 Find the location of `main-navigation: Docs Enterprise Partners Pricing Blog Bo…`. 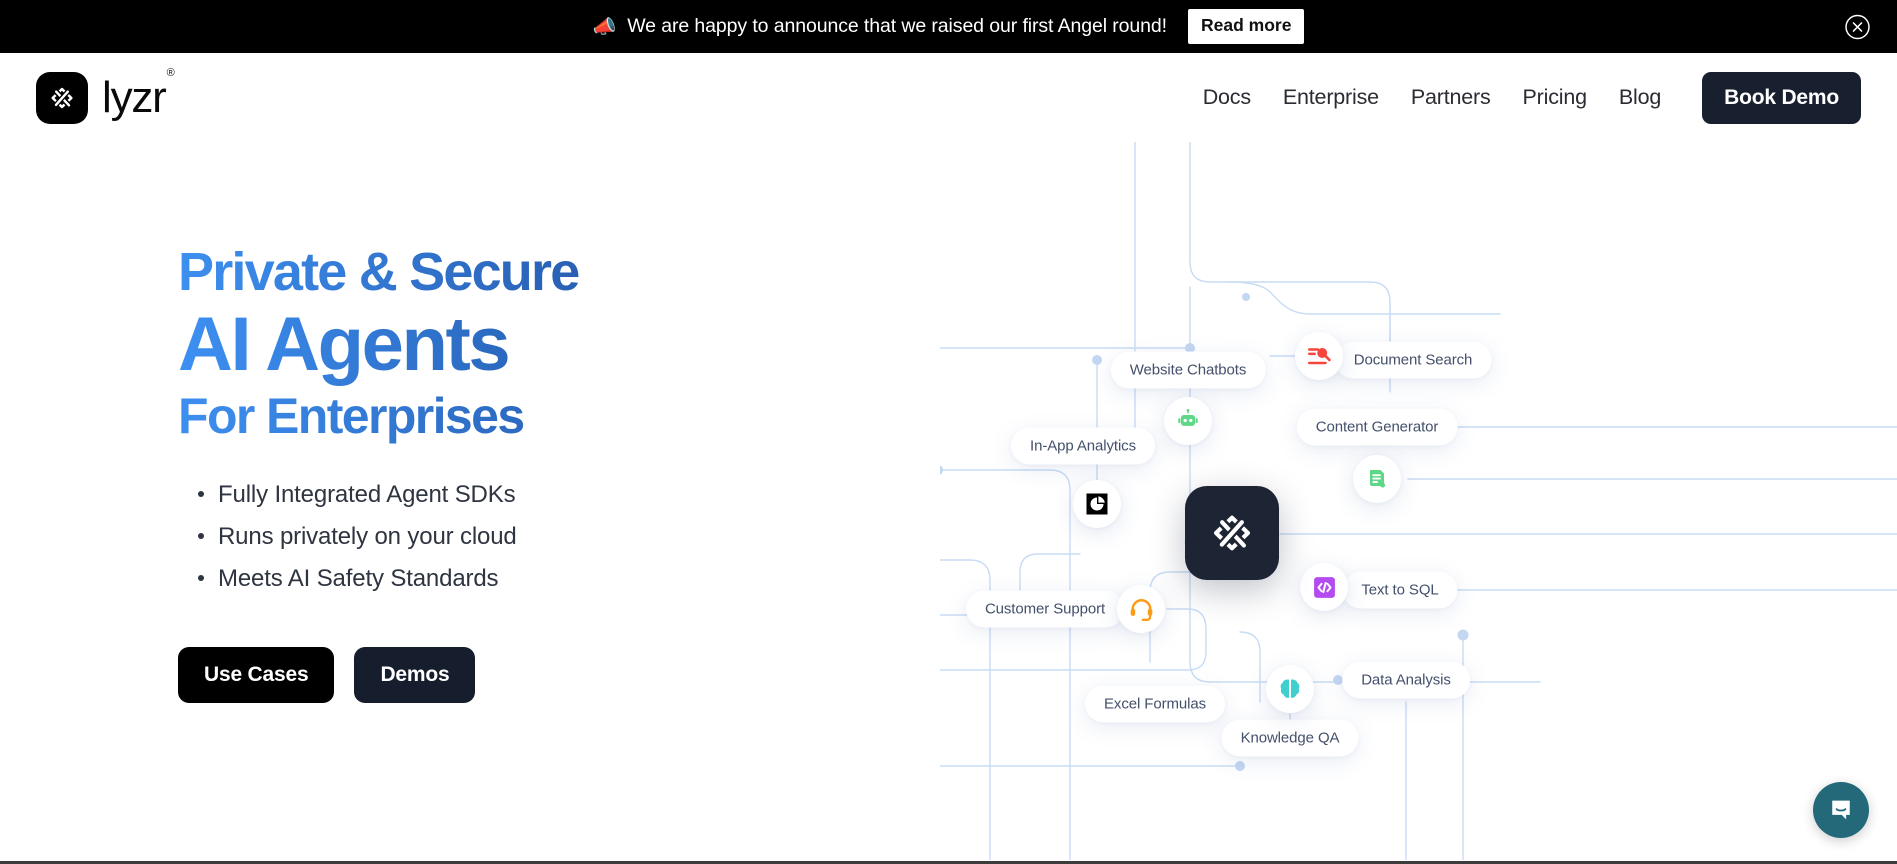

main-navigation: Docs Enterprise Partners Pricing Blog Bo… is located at coordinates (1524, 97).